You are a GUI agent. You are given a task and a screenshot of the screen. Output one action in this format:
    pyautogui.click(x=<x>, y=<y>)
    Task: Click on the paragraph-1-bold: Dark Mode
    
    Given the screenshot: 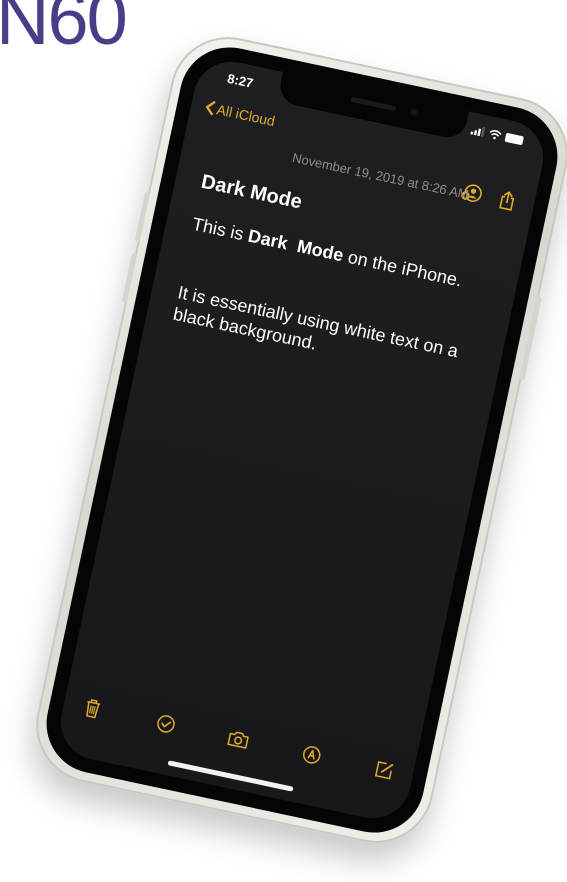 What is the action you would take?
    pyautogui.click(x=296, y=245)
    